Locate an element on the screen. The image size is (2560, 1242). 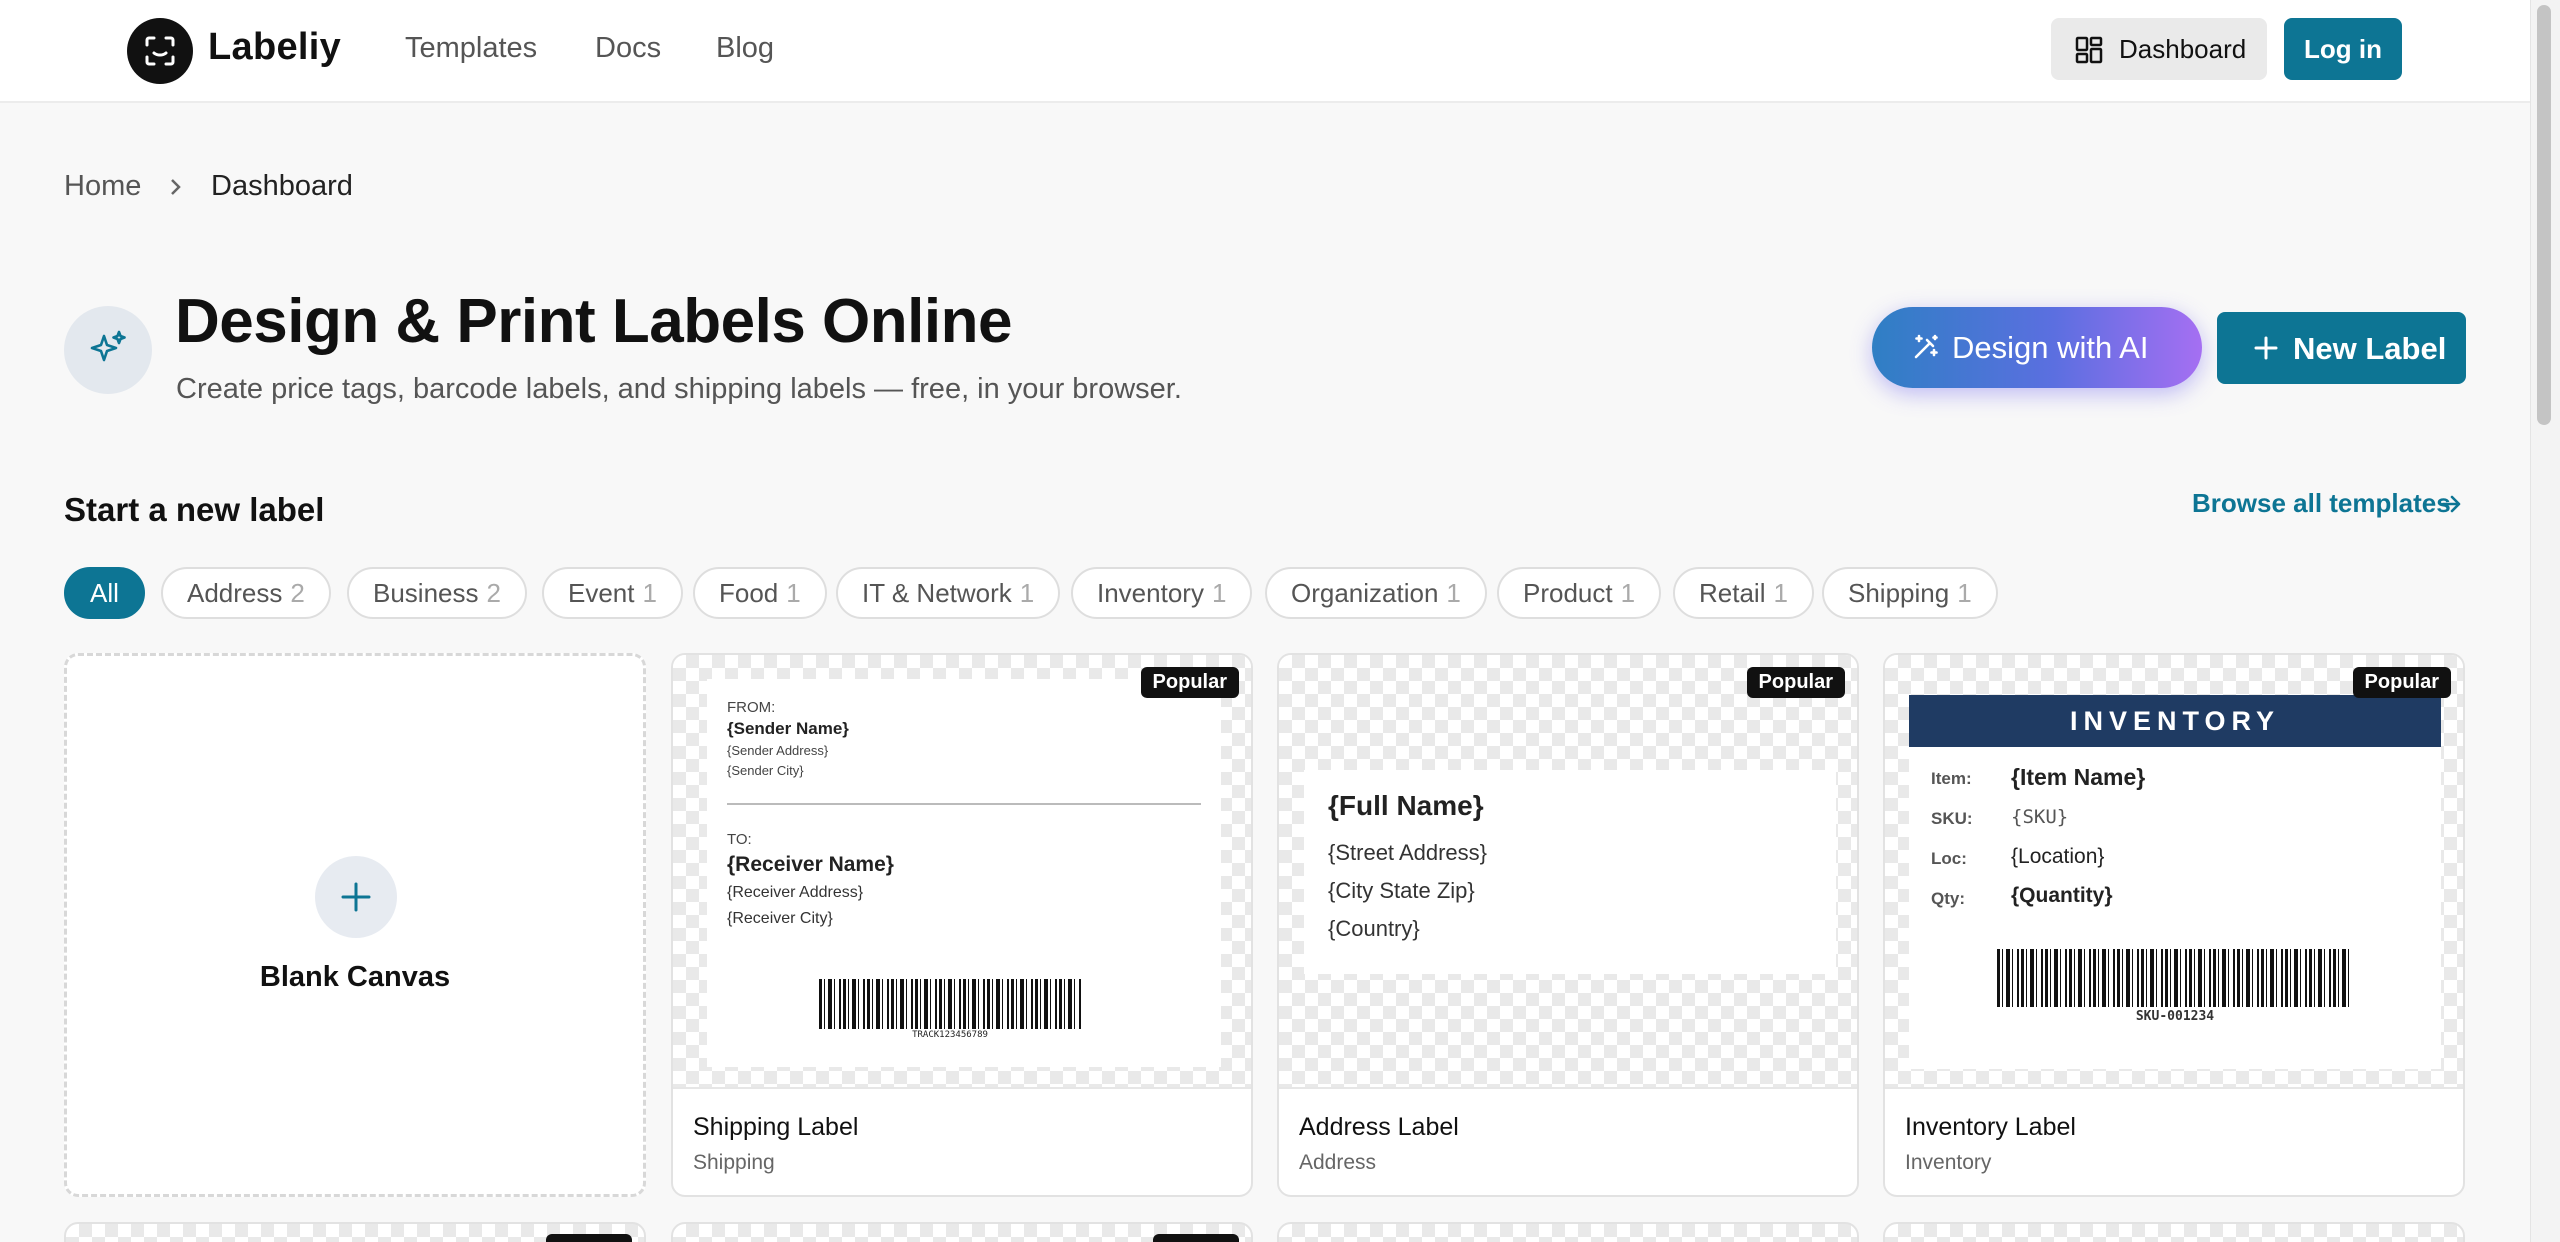
card-category: Address is located at coordinates (1338, 1162).